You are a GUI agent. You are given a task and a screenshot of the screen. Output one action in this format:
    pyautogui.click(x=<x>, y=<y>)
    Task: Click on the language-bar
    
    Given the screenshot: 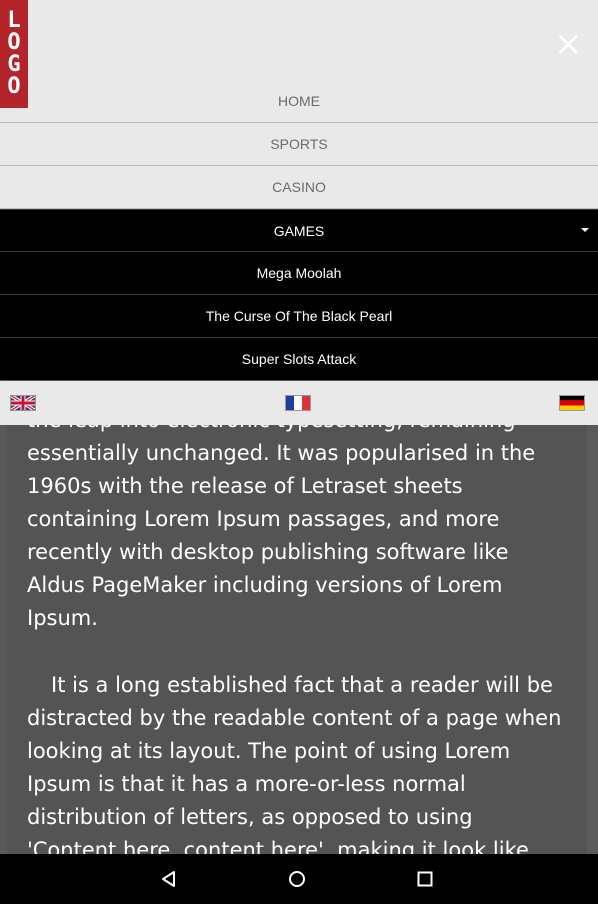 What is the action you would take?
    pyautogui.click(x=299, y=403)
    